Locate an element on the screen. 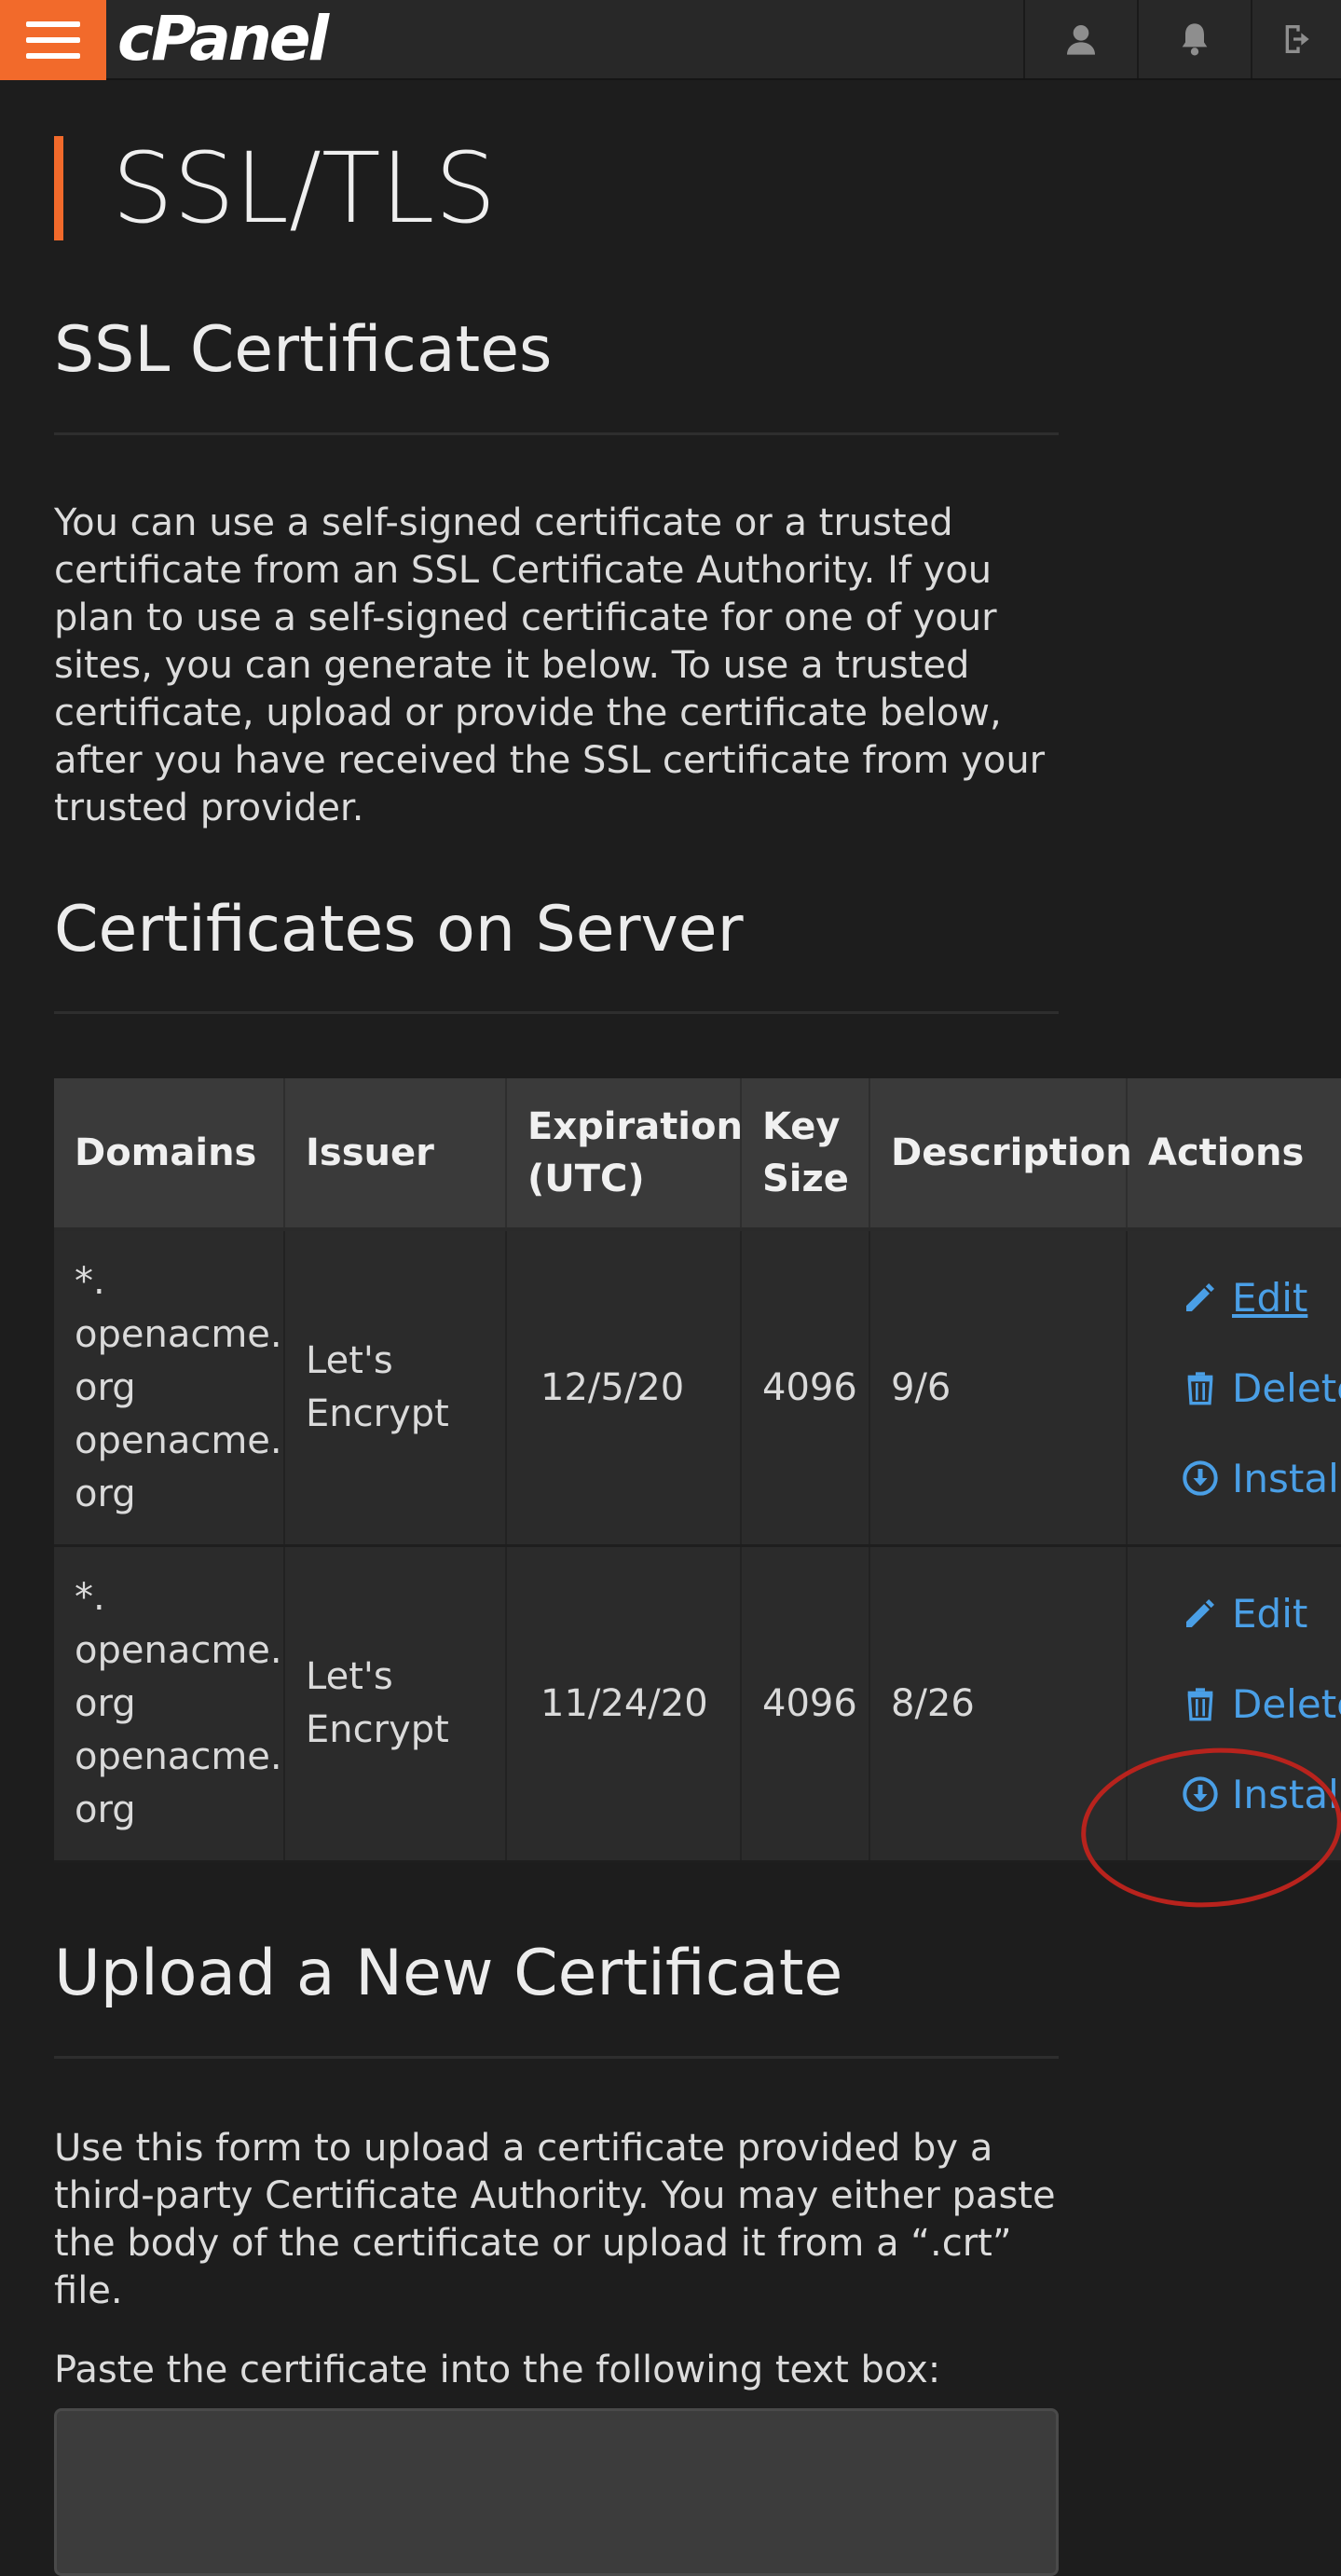  download-circle-icon is located at coordinates (1200, 1478).